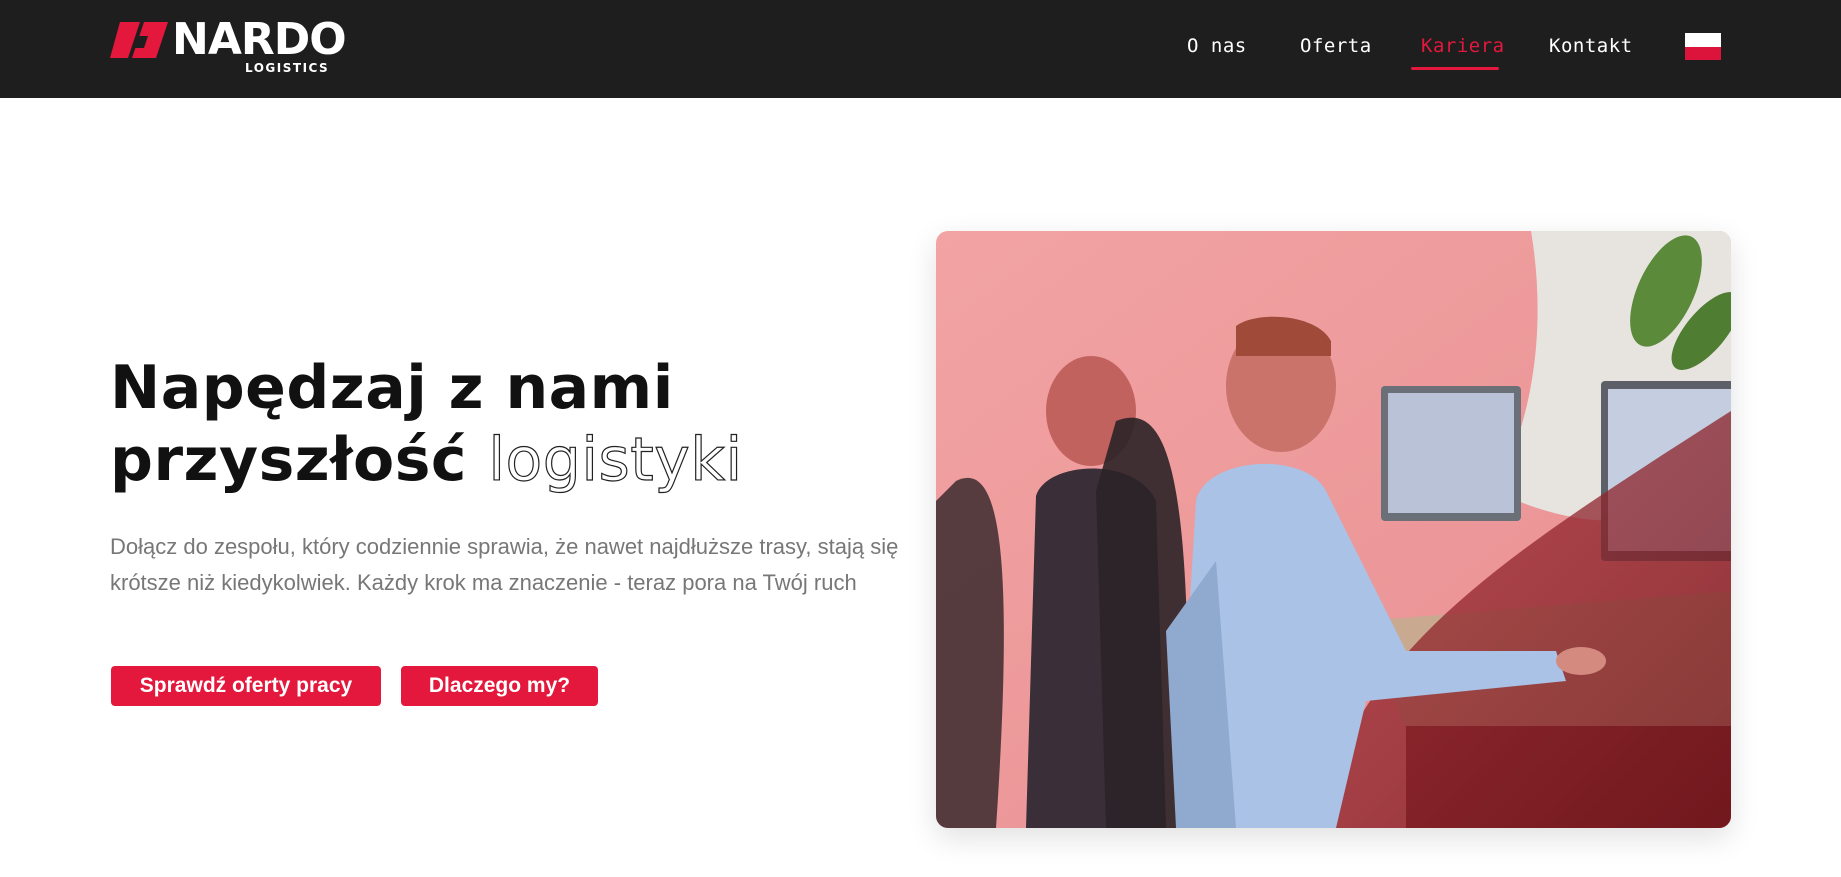  I want to click on job-offers-button: Sprawdź oferty pracy, so click(246, 686).